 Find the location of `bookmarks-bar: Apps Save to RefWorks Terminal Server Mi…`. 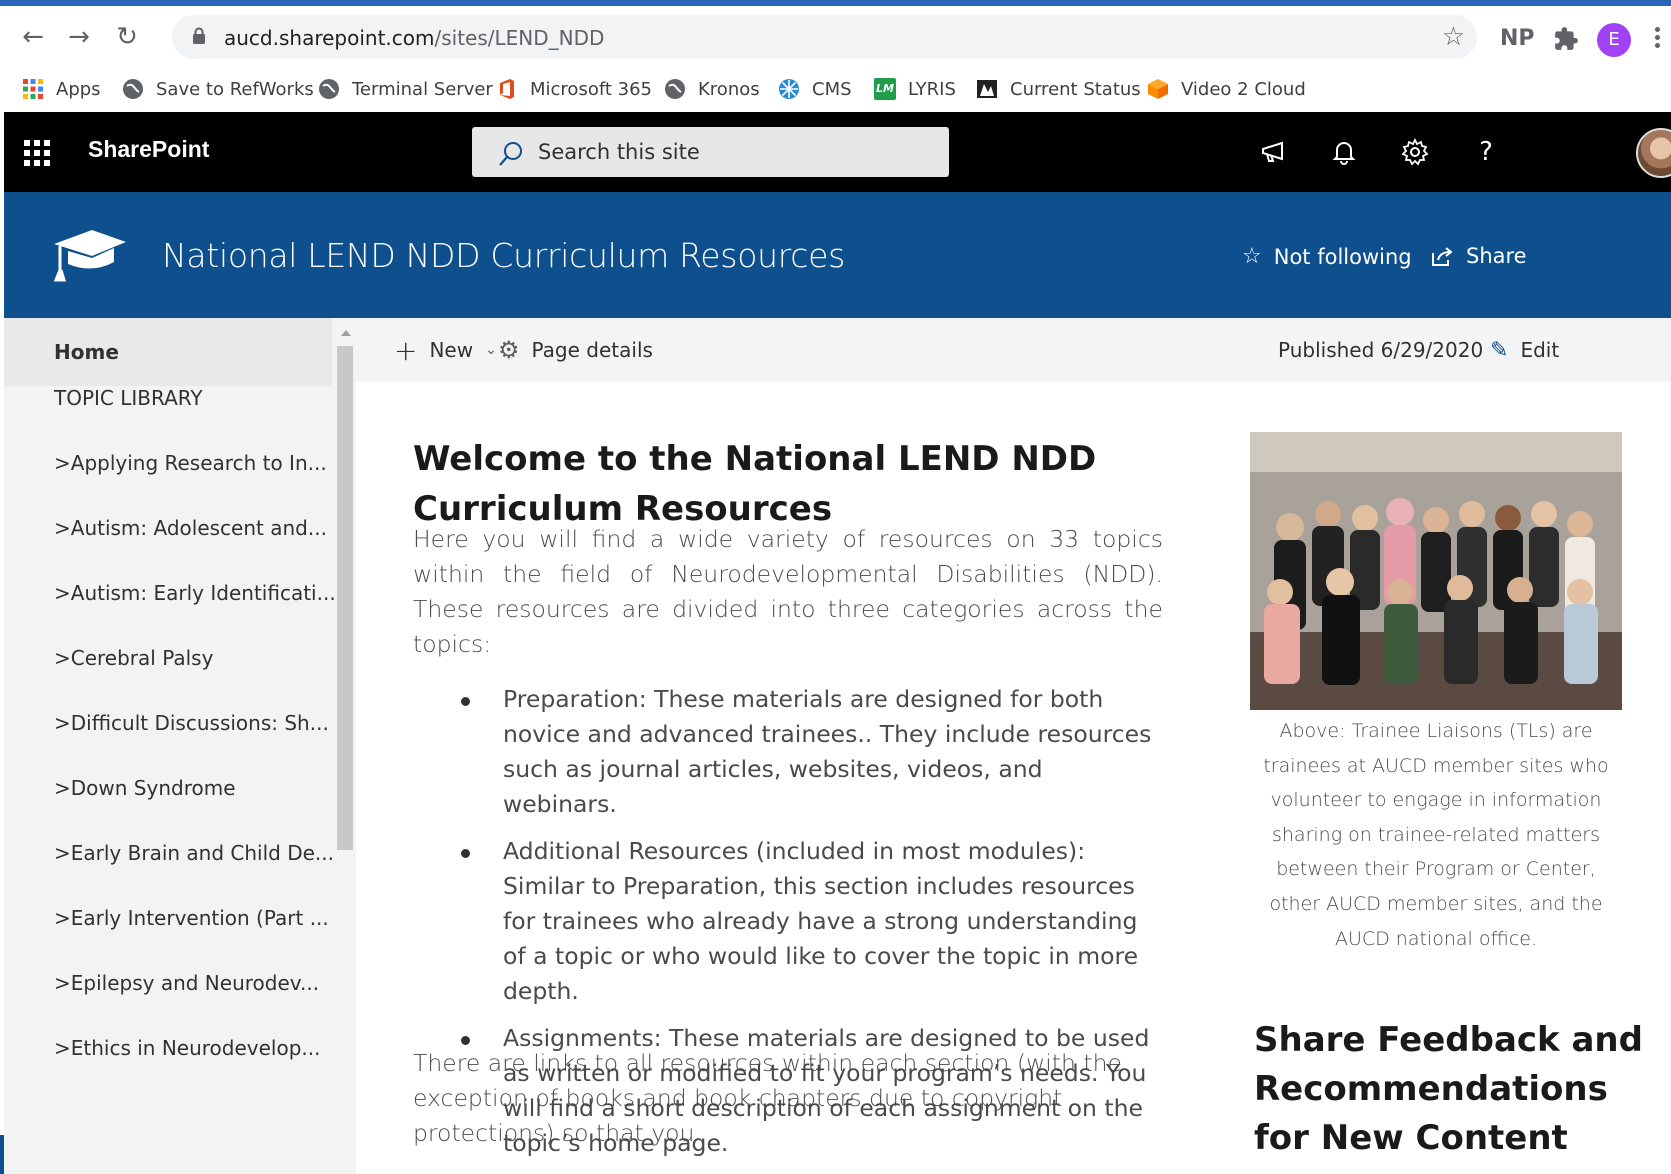

bookmarks-bar: Apps Save to RefWorks Terminal Server Mi… is located at coordinates (835, 89).